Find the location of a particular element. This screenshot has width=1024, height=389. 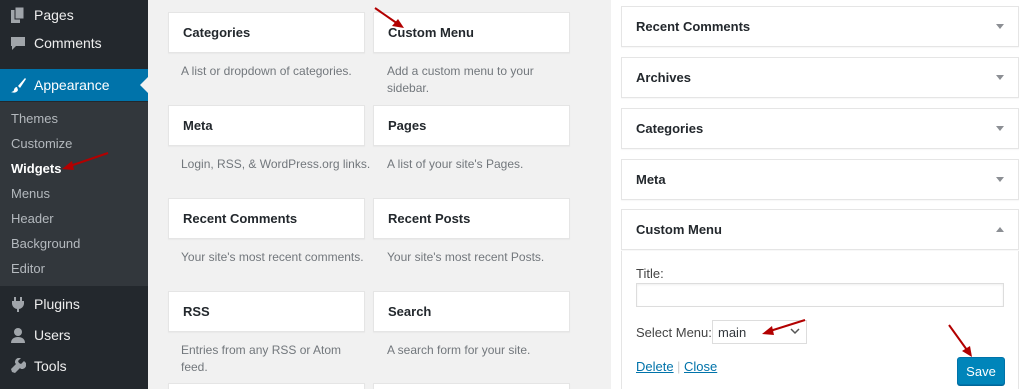

area-widget-recent-comments: Recent Comments is located at coordinates (820, 26).